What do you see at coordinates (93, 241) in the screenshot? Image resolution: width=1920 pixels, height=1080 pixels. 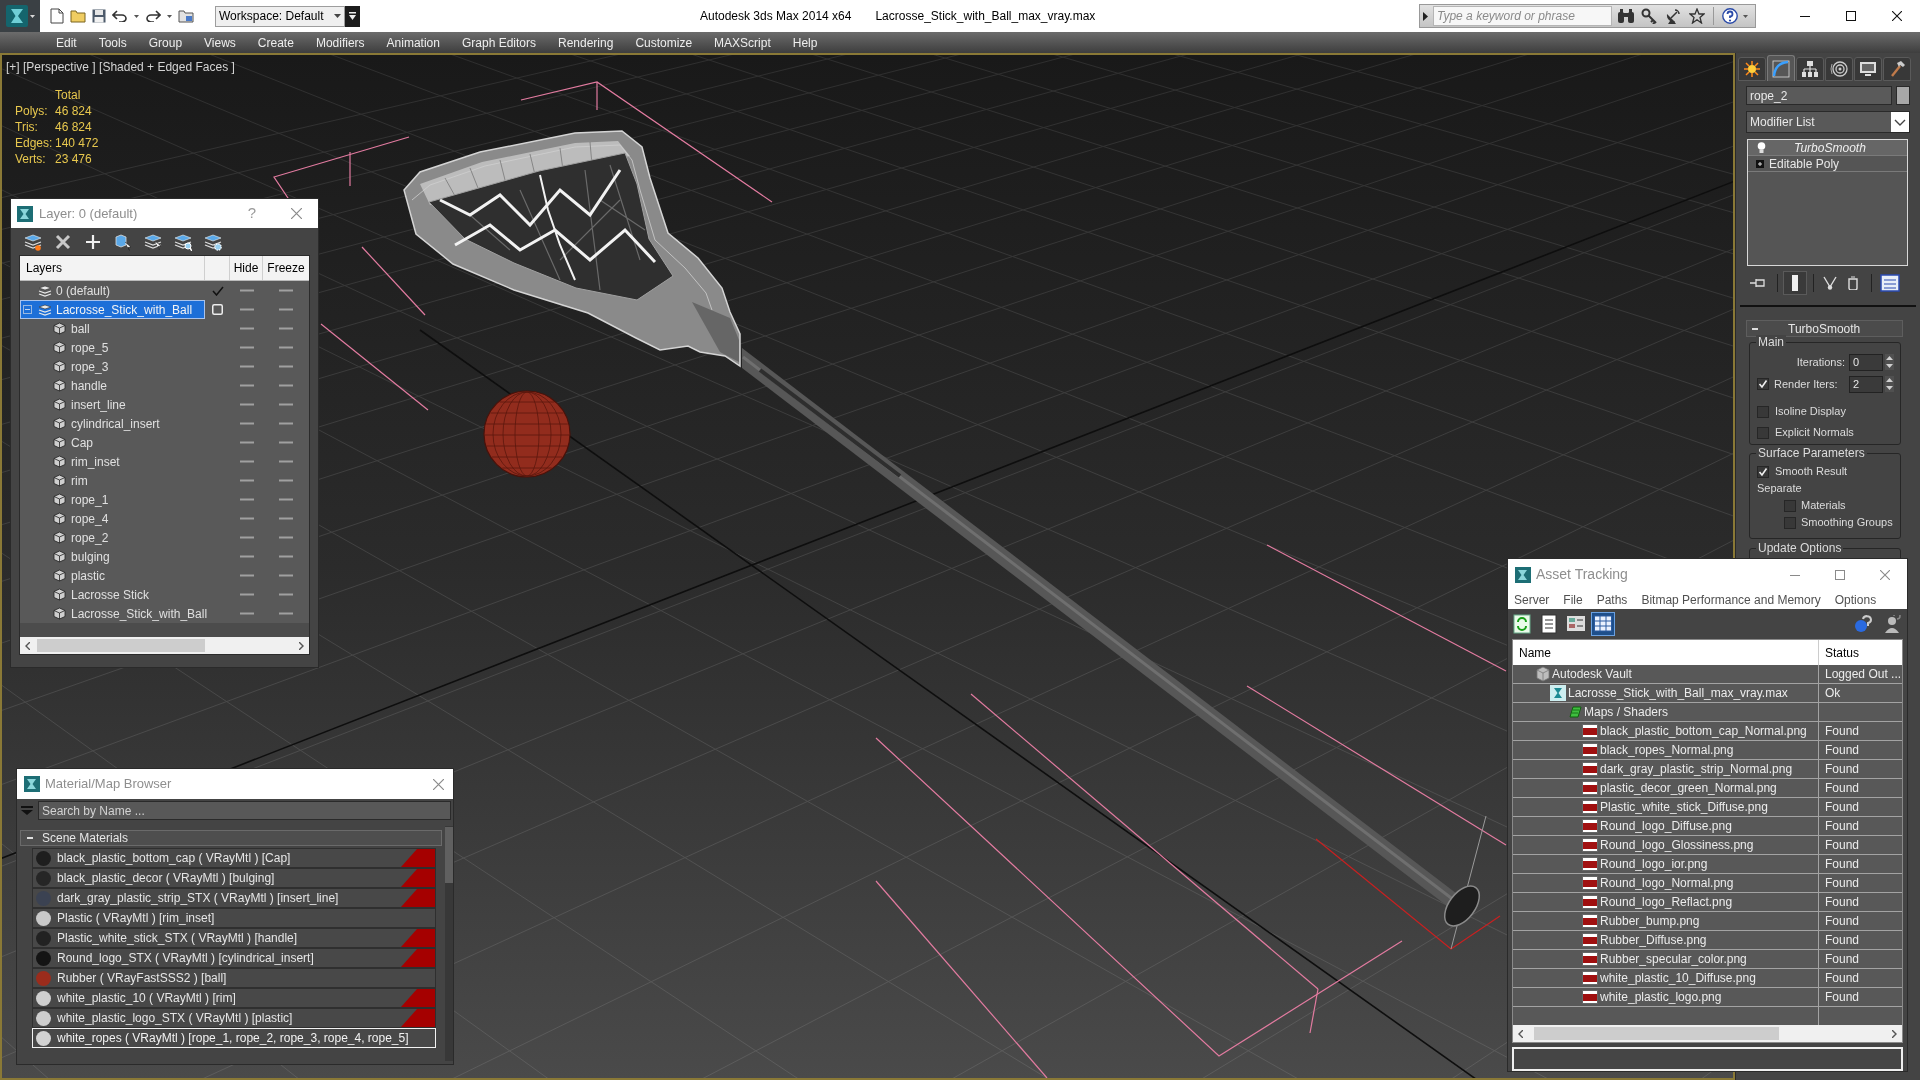 I see `plus-icon` at bounding box center [93, 241].